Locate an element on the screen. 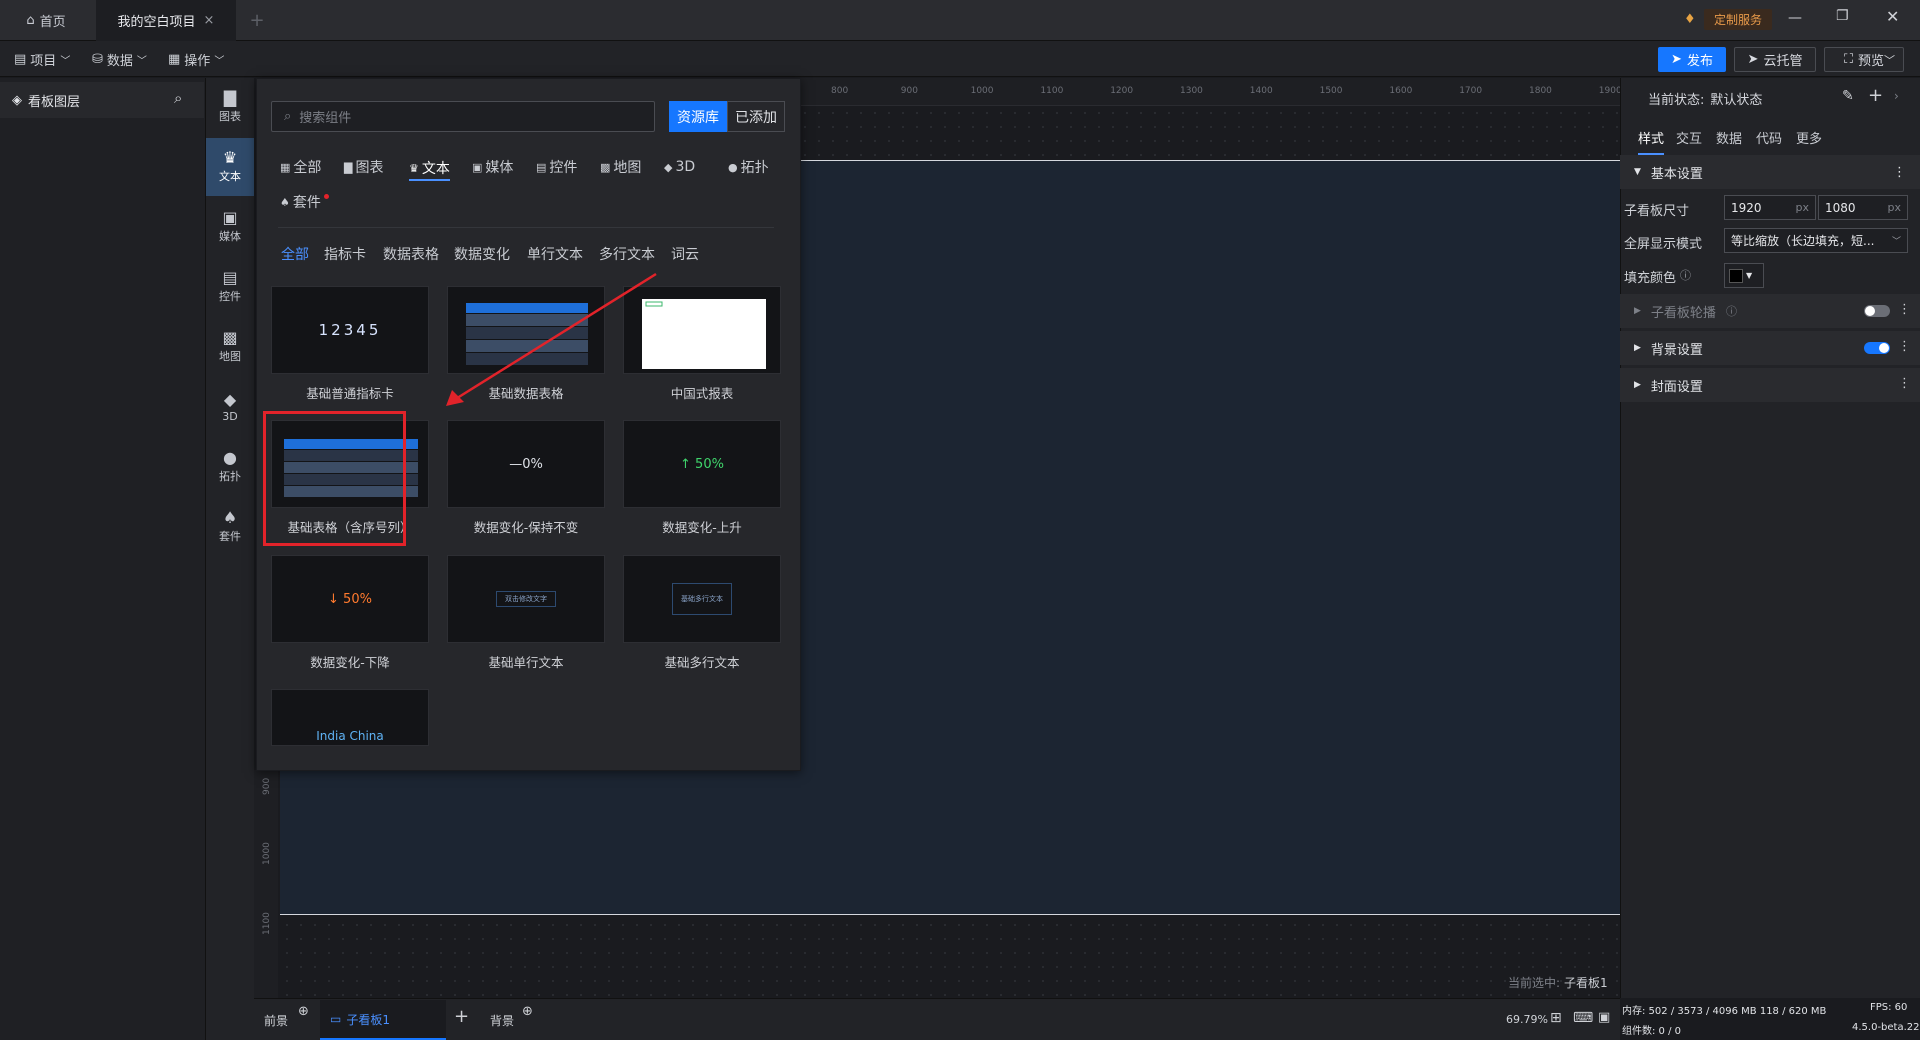  card-change-flat: —0% is located at coordinates (526, 464).